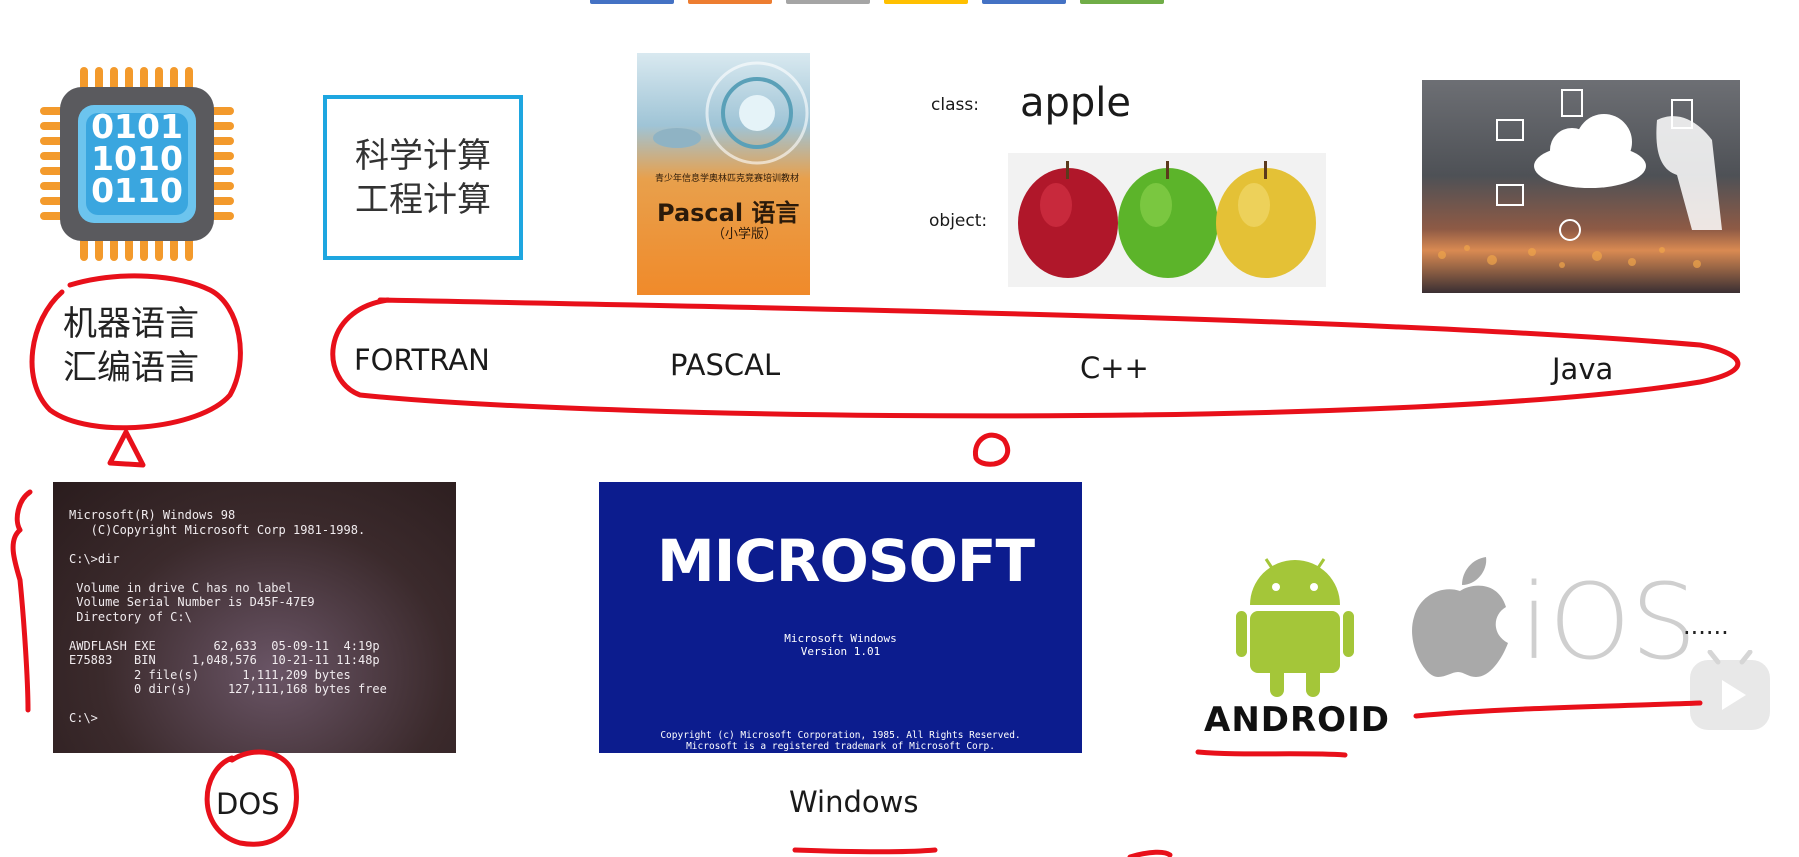  Describe the element at coordinates (865, 851) in the screenshot. I see `annotation-underline-windows` at that location.